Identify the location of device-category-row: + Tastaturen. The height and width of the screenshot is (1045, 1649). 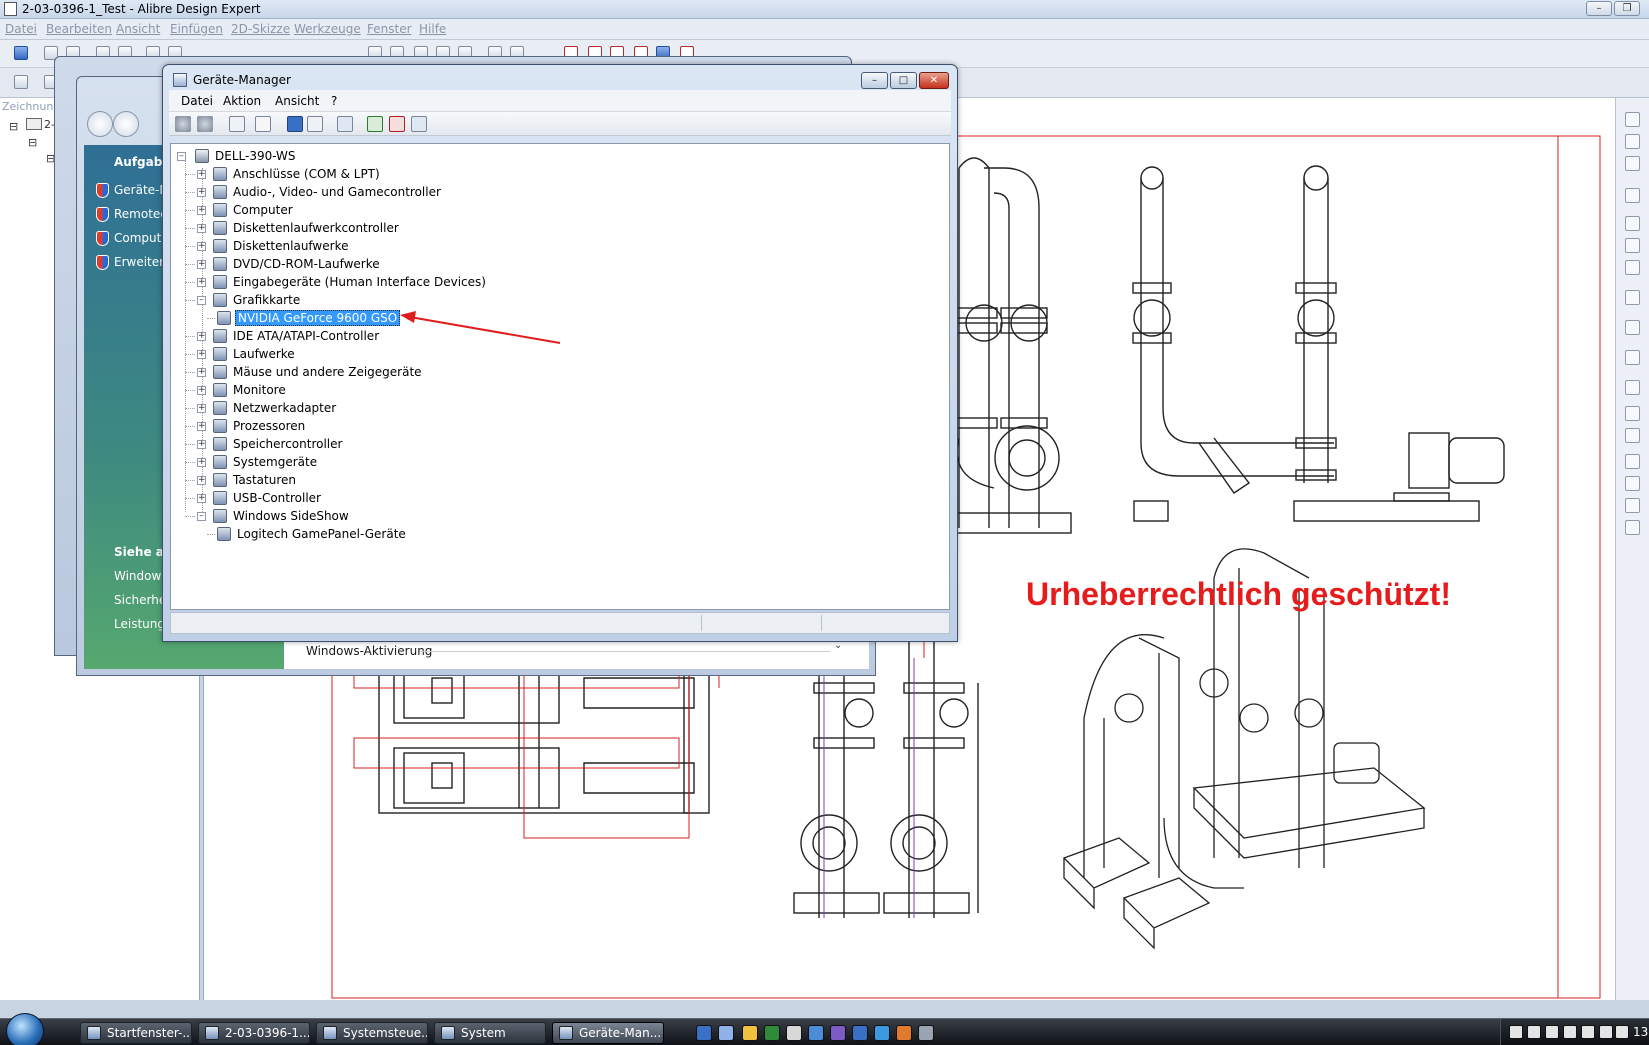
(390, 480).